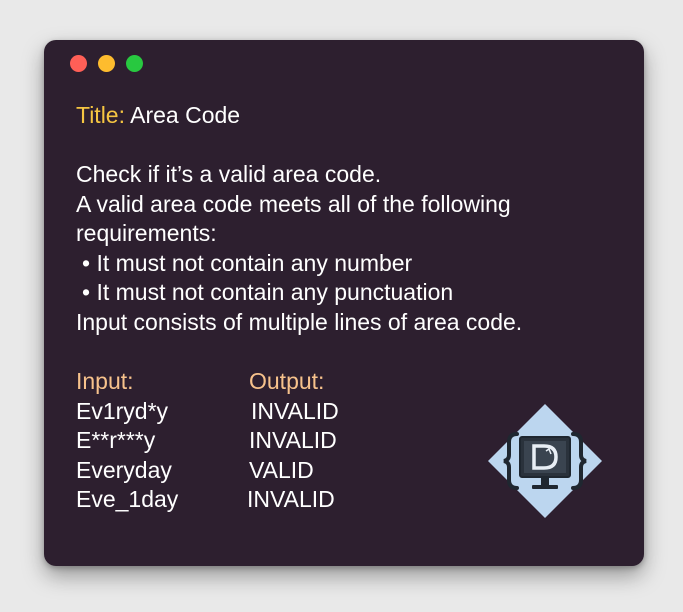 This screenshot has width=683, height=612. I want to click on description-line: Check if it’s a valid area code., so click(229, 174).